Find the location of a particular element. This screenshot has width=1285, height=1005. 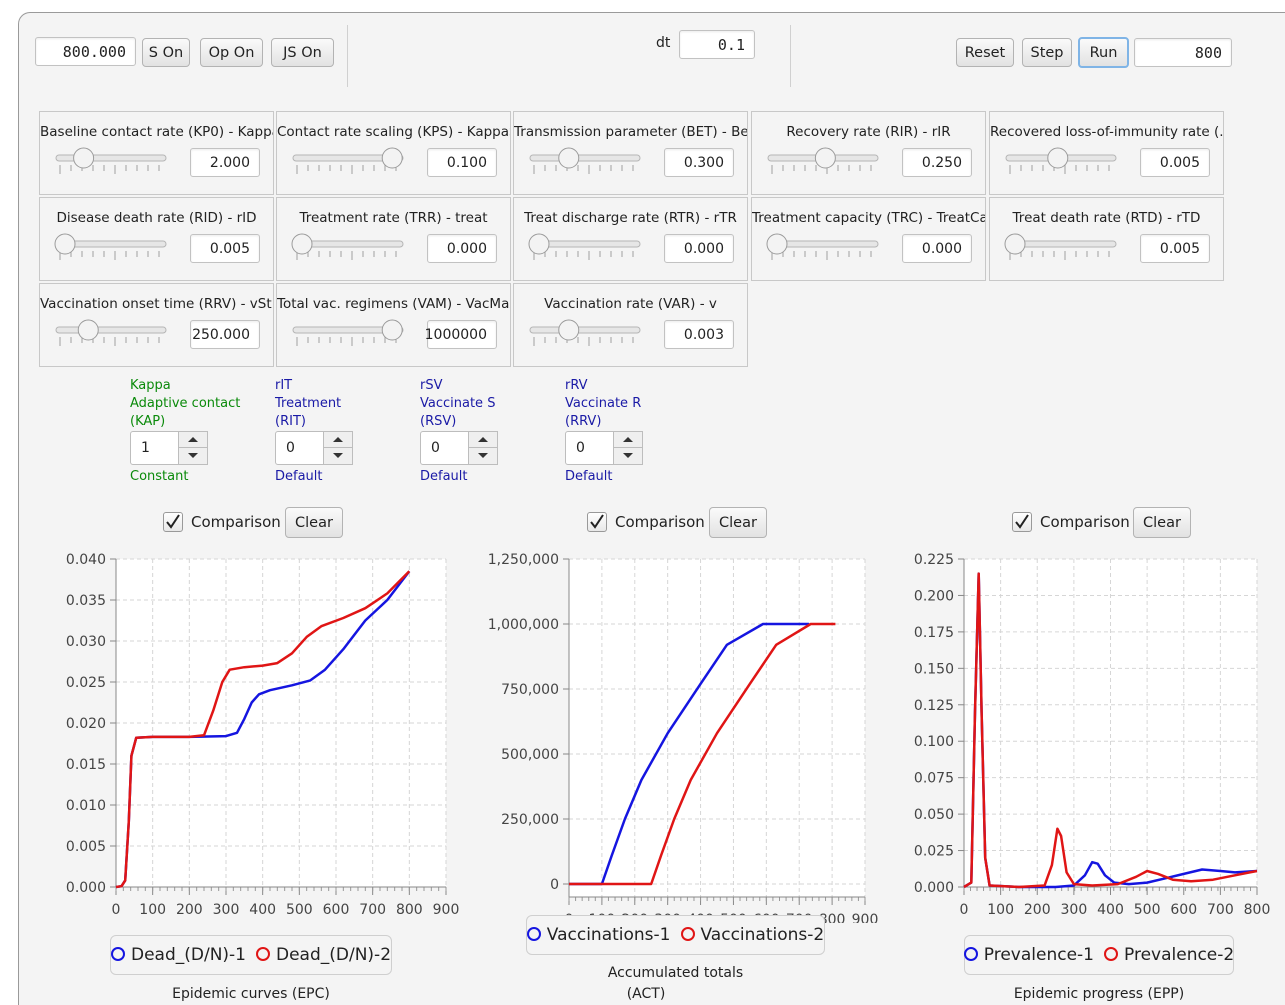

dt-field: 0.1 is located at coordinates (717, 44).